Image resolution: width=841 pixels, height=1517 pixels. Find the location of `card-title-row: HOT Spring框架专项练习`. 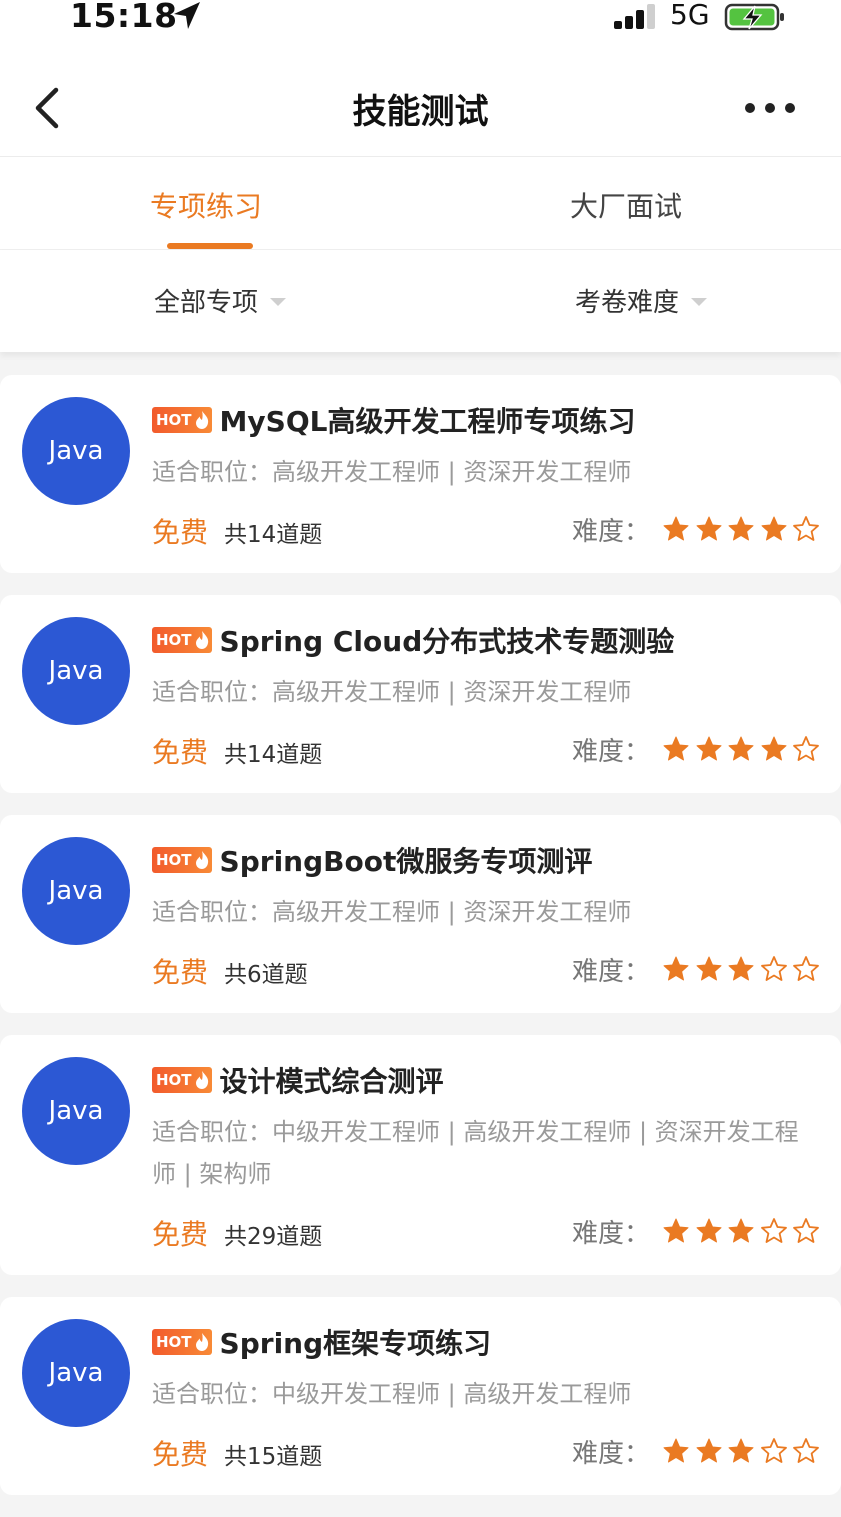

card-title-row: HOT Spring框架专项练习 is located at coordinates (322, 1342).